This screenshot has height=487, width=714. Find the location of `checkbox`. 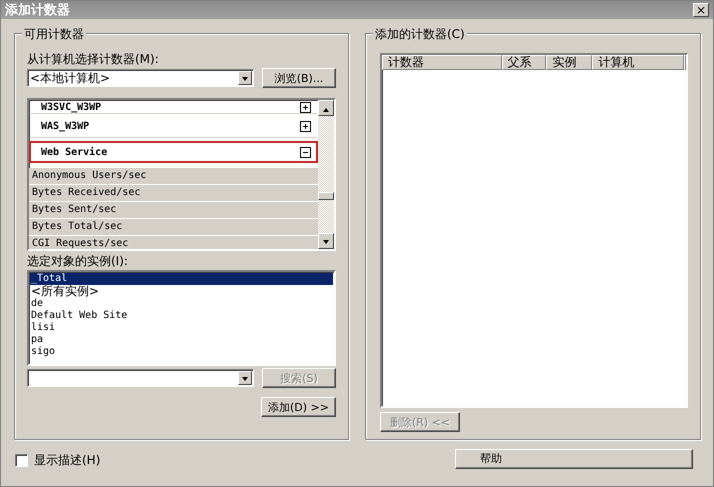

checkbox is located at coordinates (21, 460).